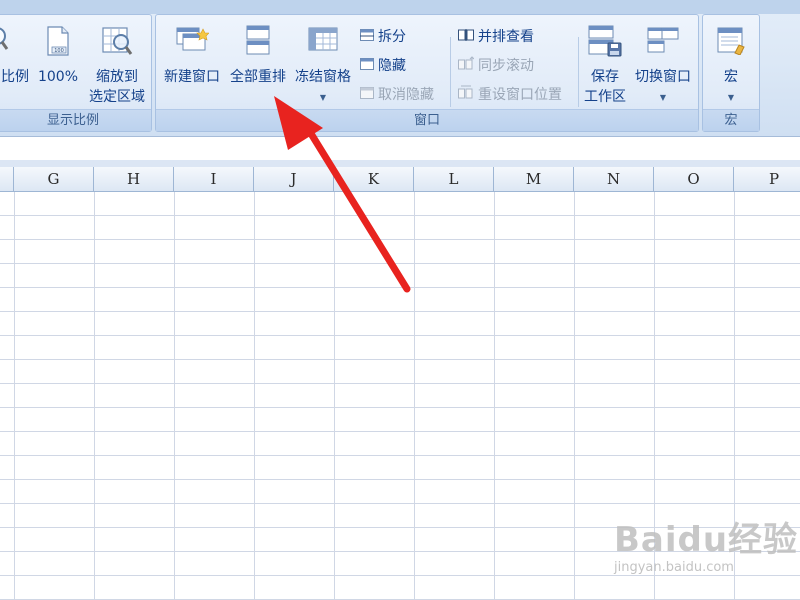 Image resolution: width=800 pixels, height=600 pixels. What do you see at coordinates (15, 77) in the screenshot?
I see `zoom-label: 比例` at bounding box center [15, 77].